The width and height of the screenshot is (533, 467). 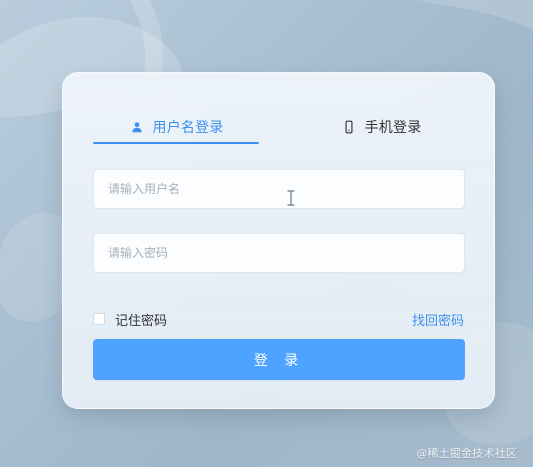 What do you see at coordinates (466, 453) in the screenshot?
I see `watermark: @稀土掘金技术社区` at bounding box center [466, 453].